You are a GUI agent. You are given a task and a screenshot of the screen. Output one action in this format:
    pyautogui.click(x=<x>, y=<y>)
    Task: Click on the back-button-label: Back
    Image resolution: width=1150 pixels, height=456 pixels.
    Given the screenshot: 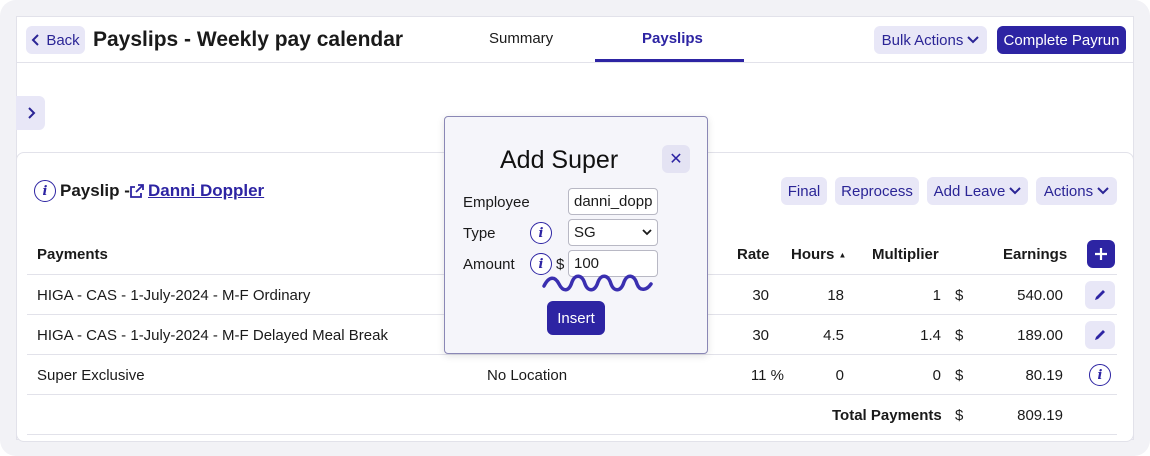 What is the action you would take?
    pyautogui.click(x=63, y=40)
    